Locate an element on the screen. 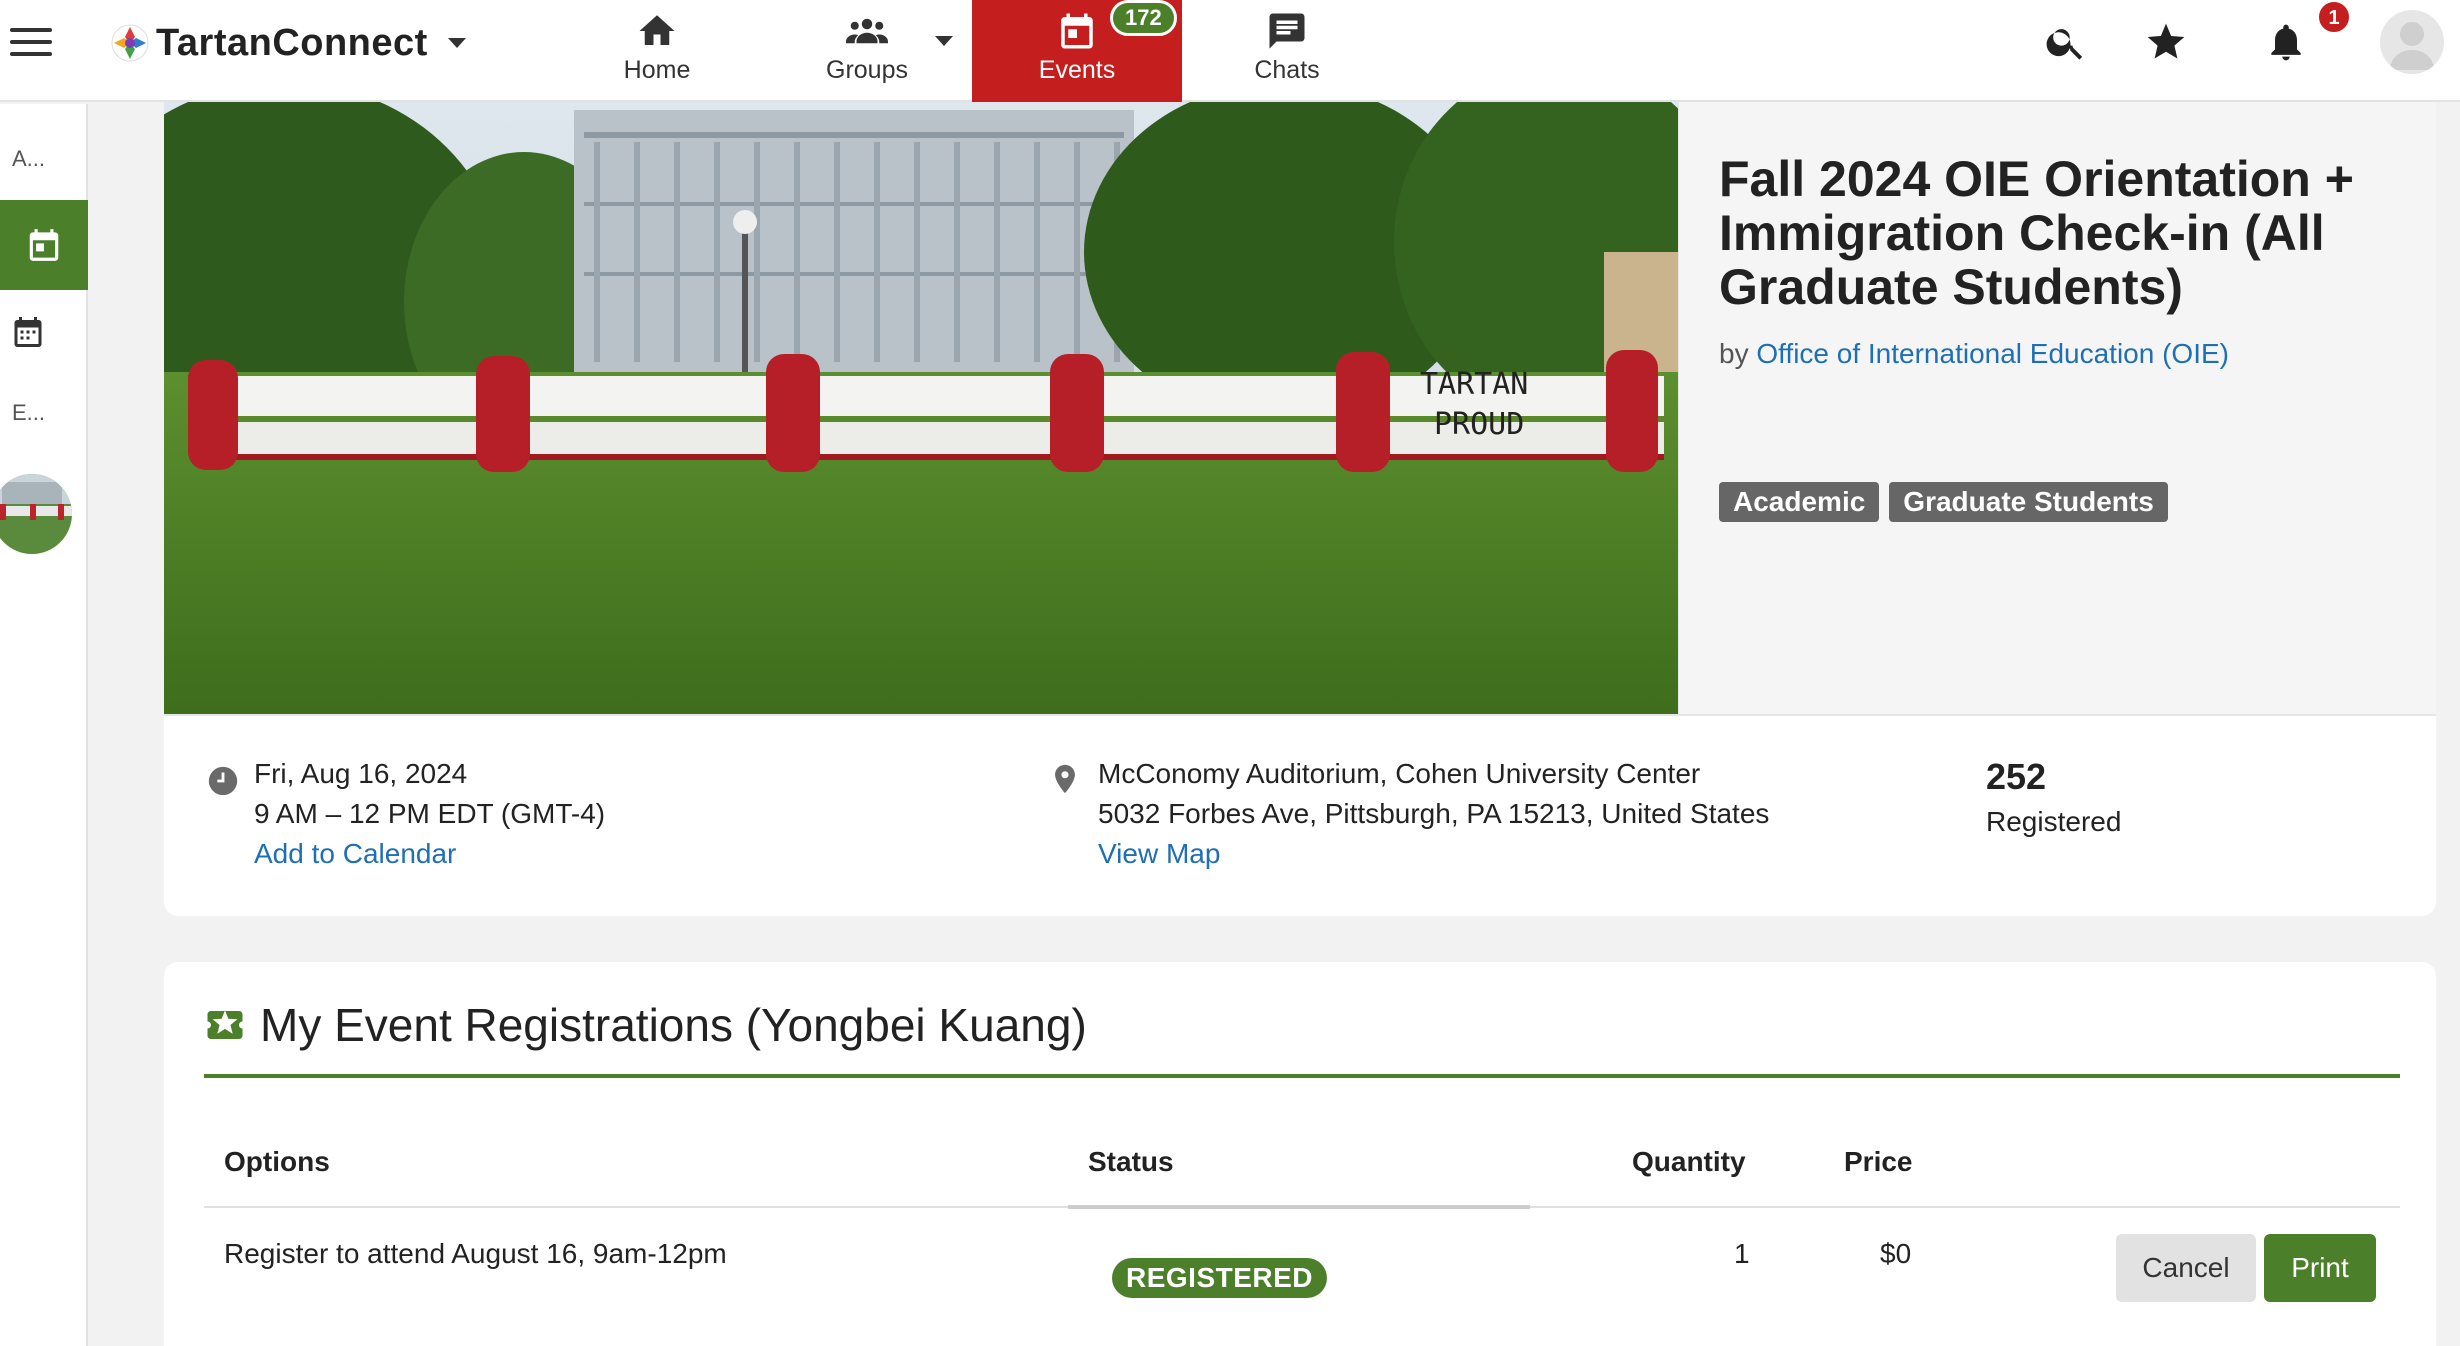 The width and height of the screenshot is (2460, 1346). event-date: Fri, Aug 16, 2024 is located at coordinates (361, 773).